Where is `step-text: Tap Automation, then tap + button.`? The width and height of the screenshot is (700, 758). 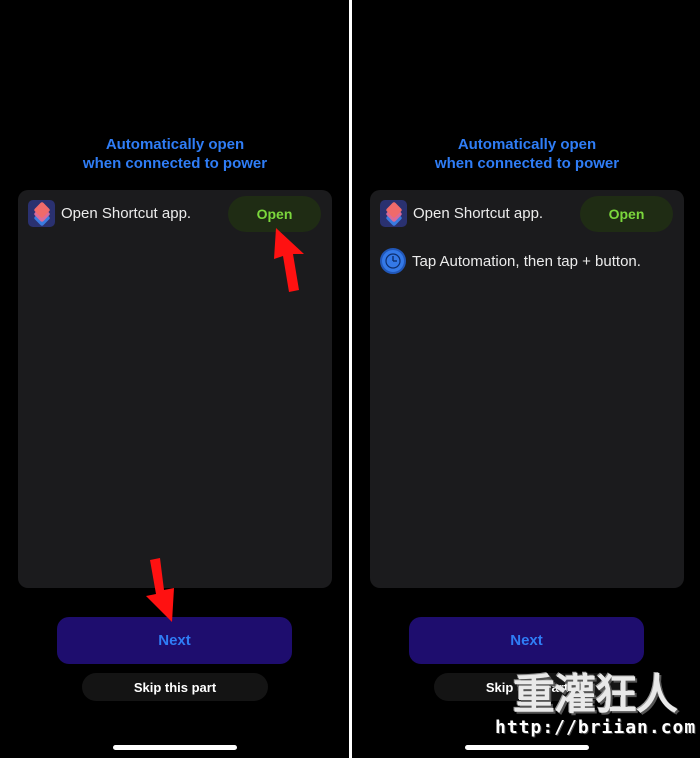
step-text: Tap Automation, then tap + button. is located at coordinates (526, 261).